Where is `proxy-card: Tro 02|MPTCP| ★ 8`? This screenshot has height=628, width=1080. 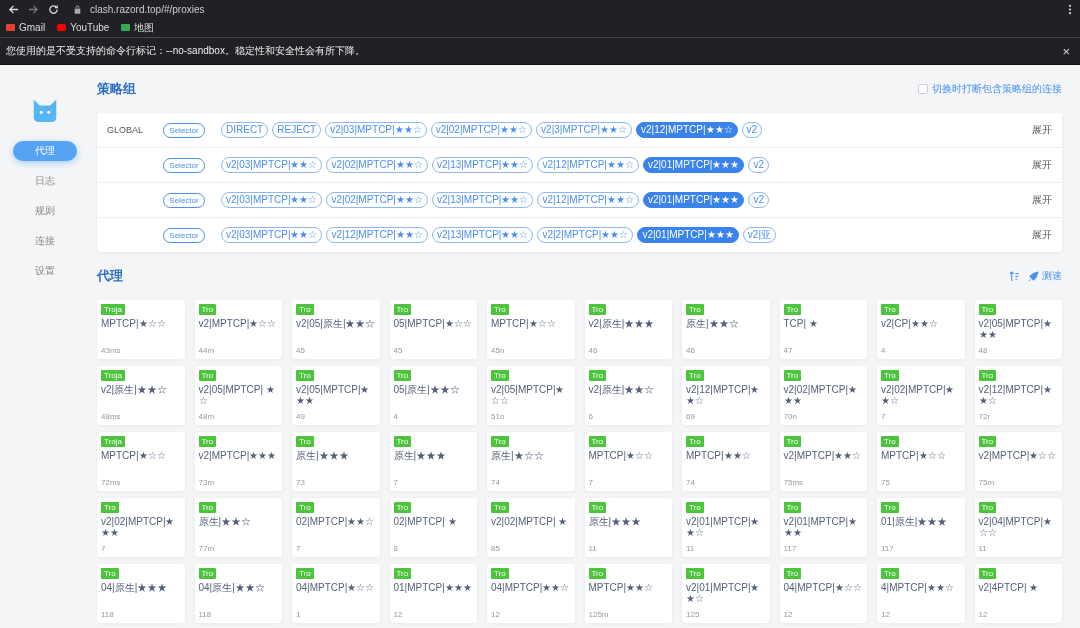 proxy-card: Tro 02|MPTCP| ★ 8 is located at coordinates (433, 527).